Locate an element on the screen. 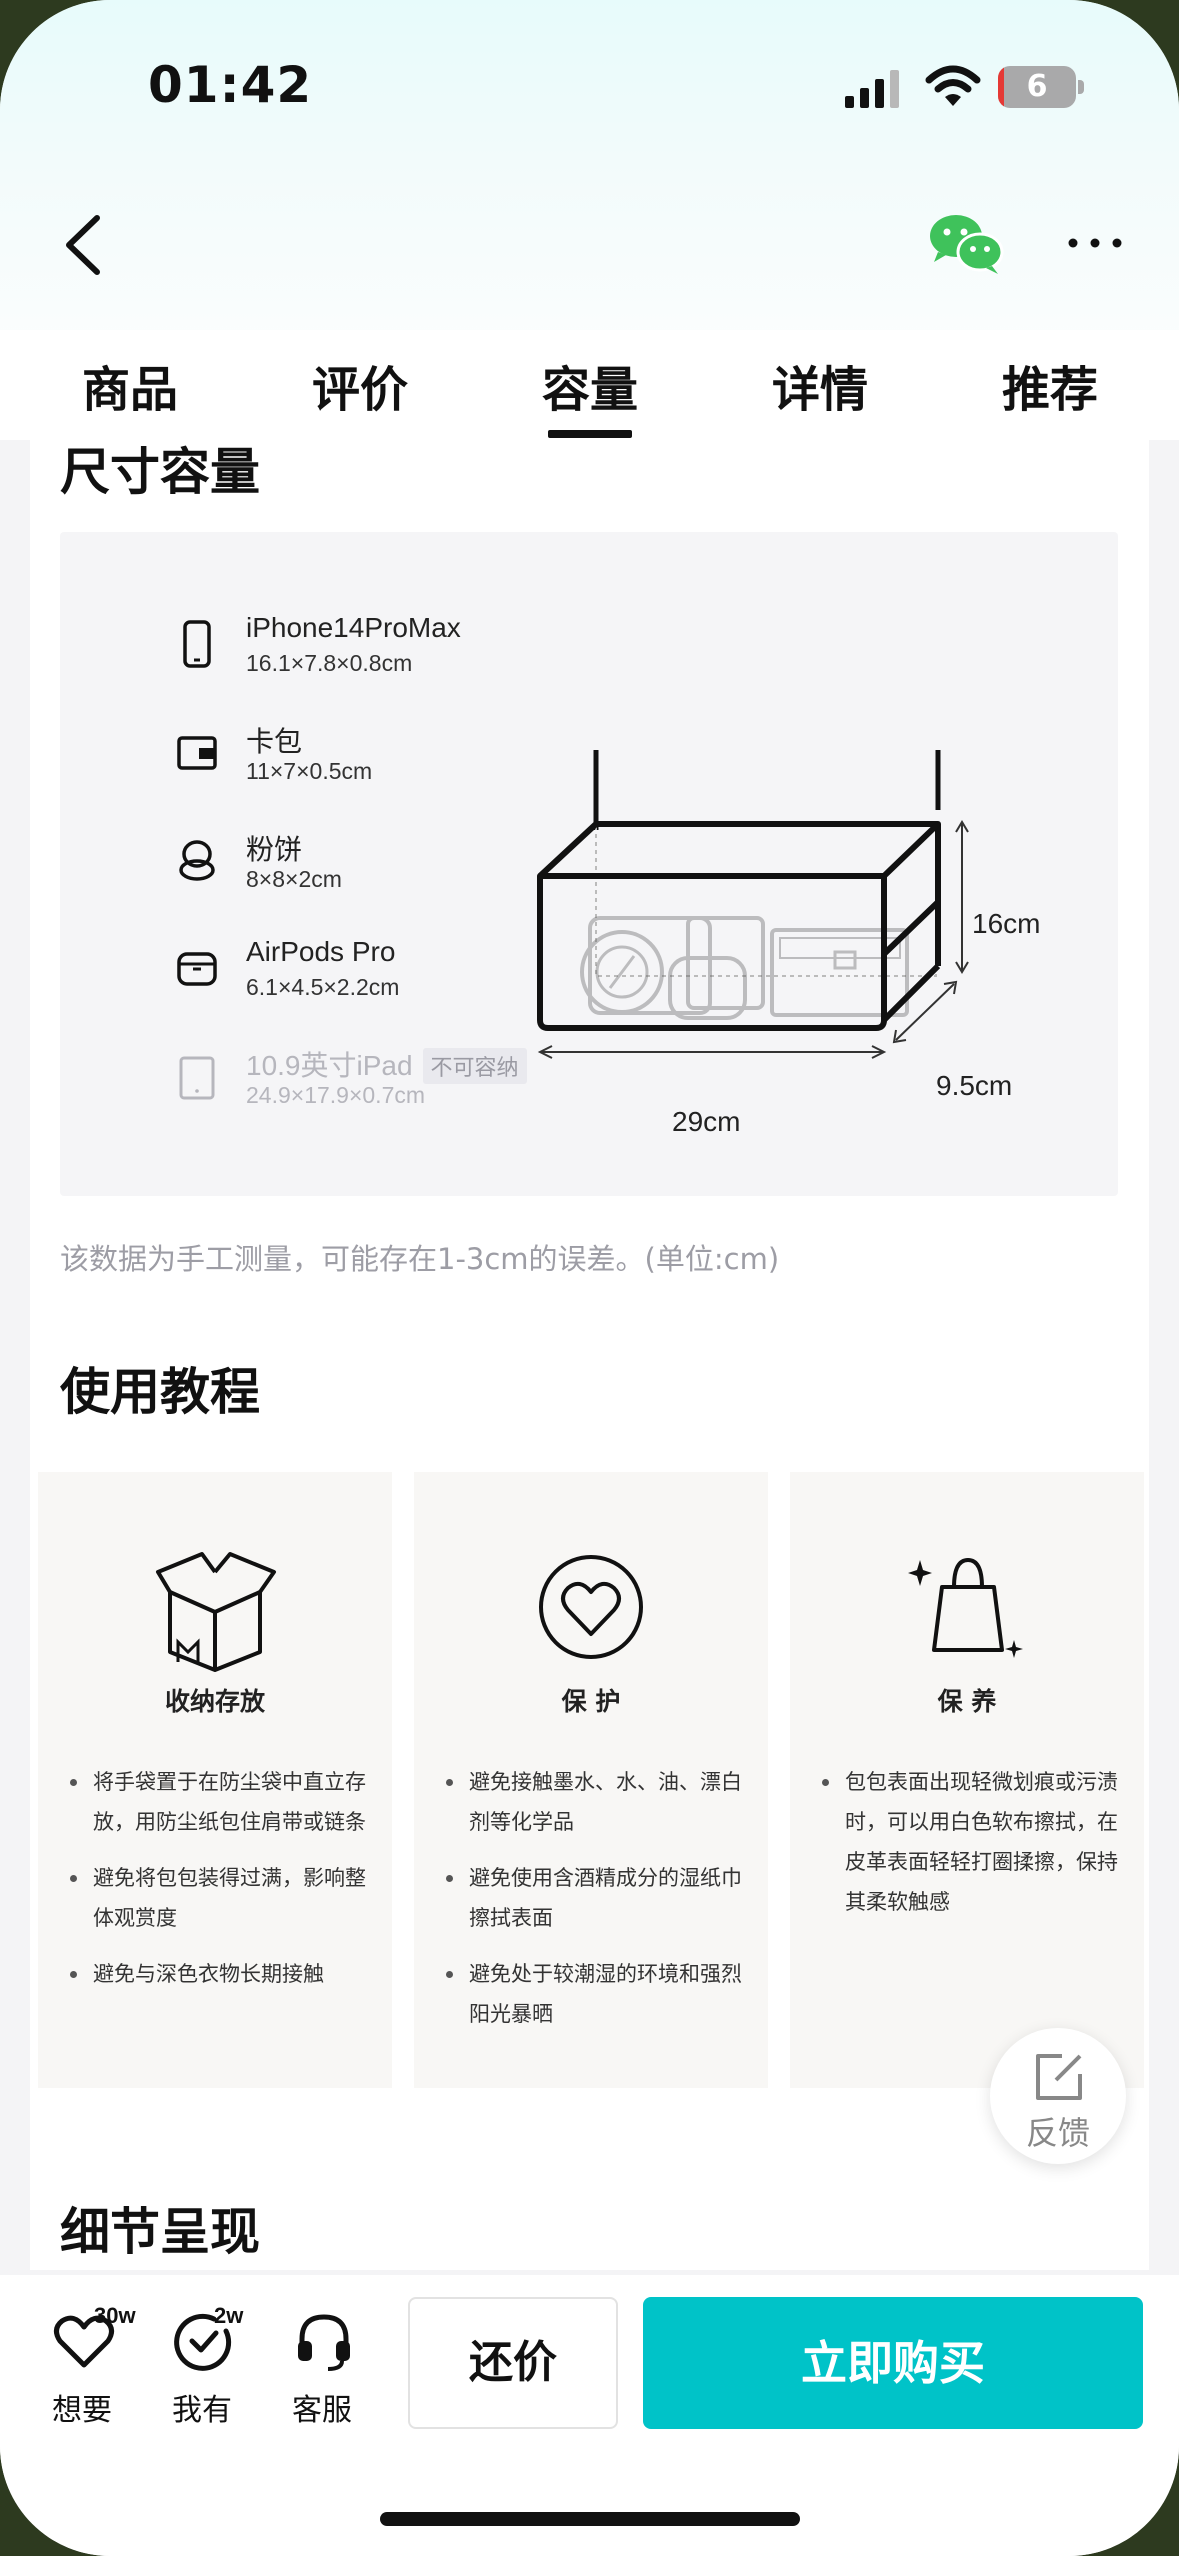  own-button: 2w 我有 is located at coordinates (202, 2365).